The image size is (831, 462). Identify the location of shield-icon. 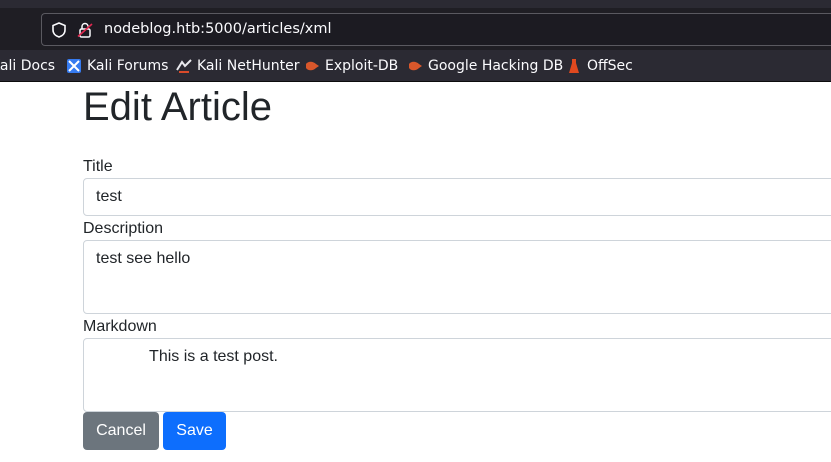
(59, 30).